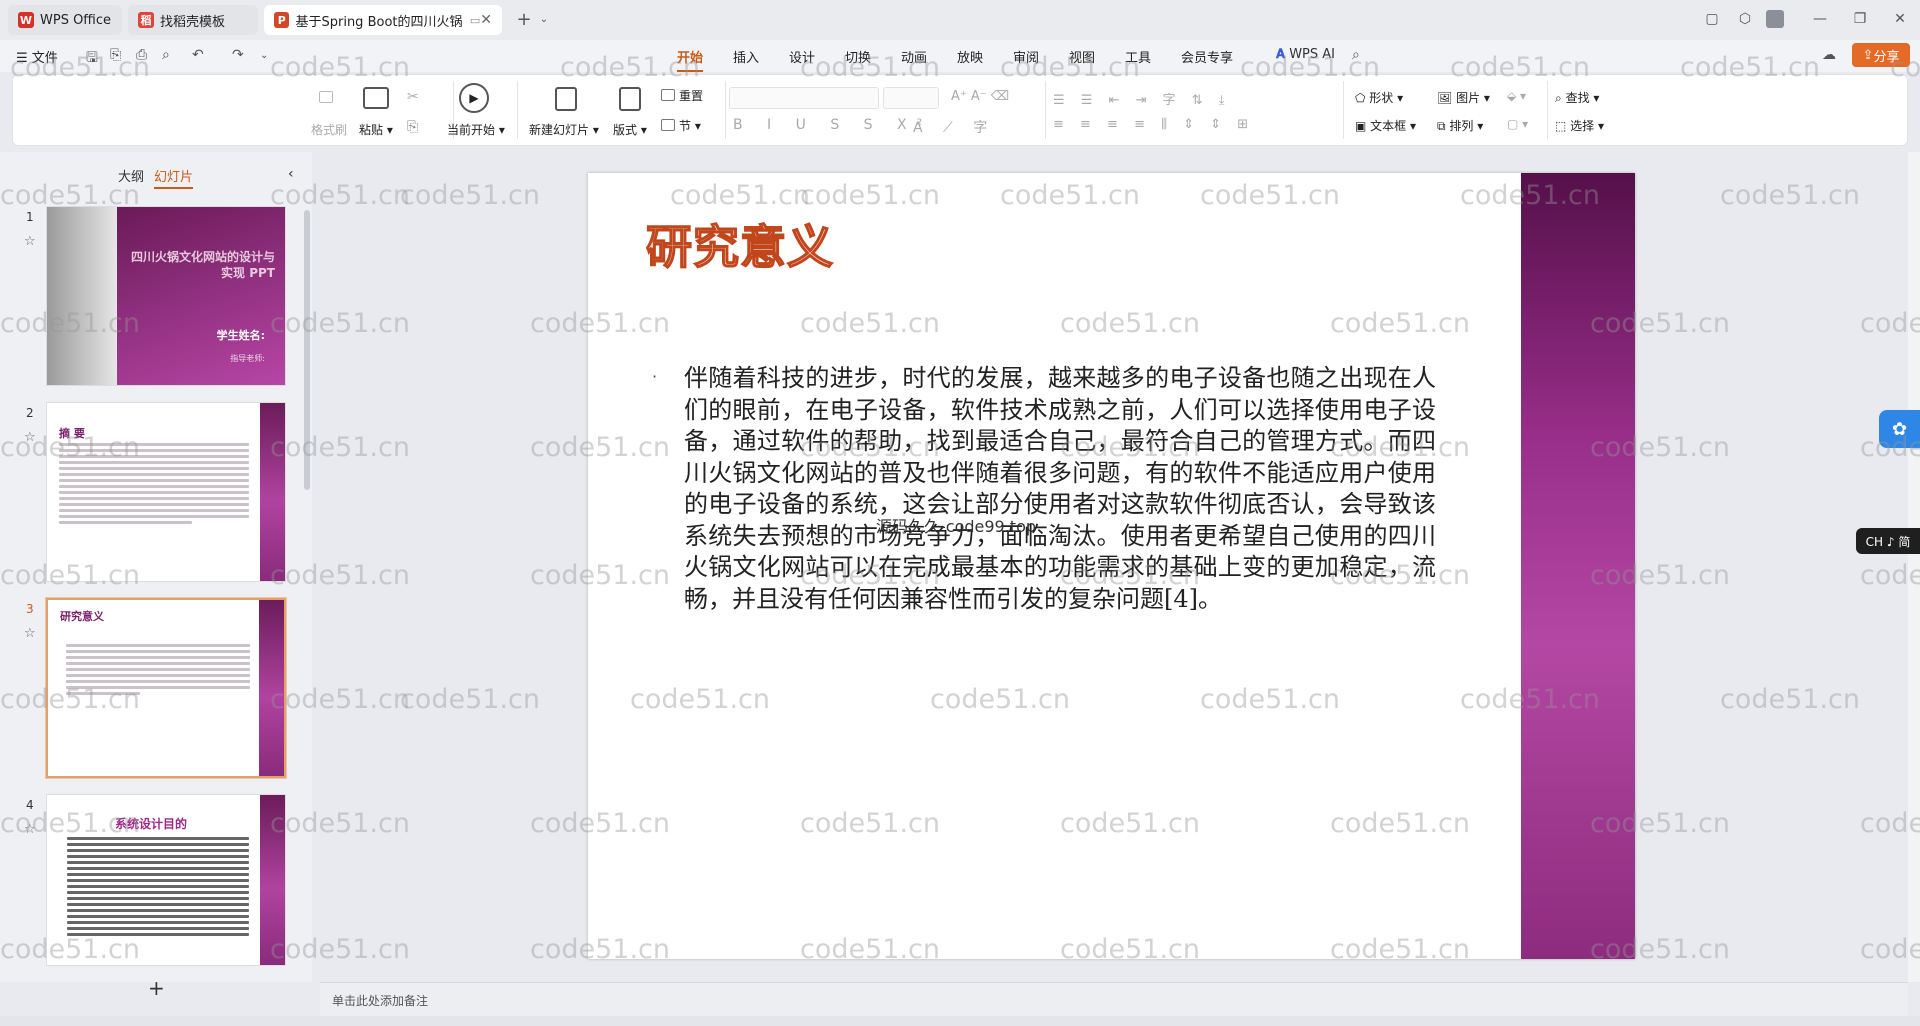 This screenshot has width=1920, height=1026. I want to click on tab-document: P 基于Spring Boot的四川火锅 ▭ ✕, so click(383, 20).